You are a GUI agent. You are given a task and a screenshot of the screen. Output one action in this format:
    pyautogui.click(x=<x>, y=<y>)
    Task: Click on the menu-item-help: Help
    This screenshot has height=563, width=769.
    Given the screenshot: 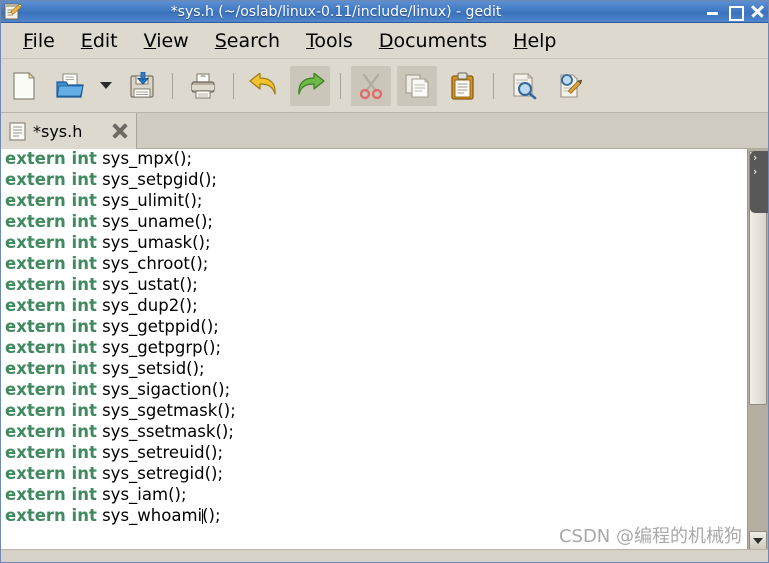 What is the action you would take?
    pyautogui.click(x=534, y=41)
    